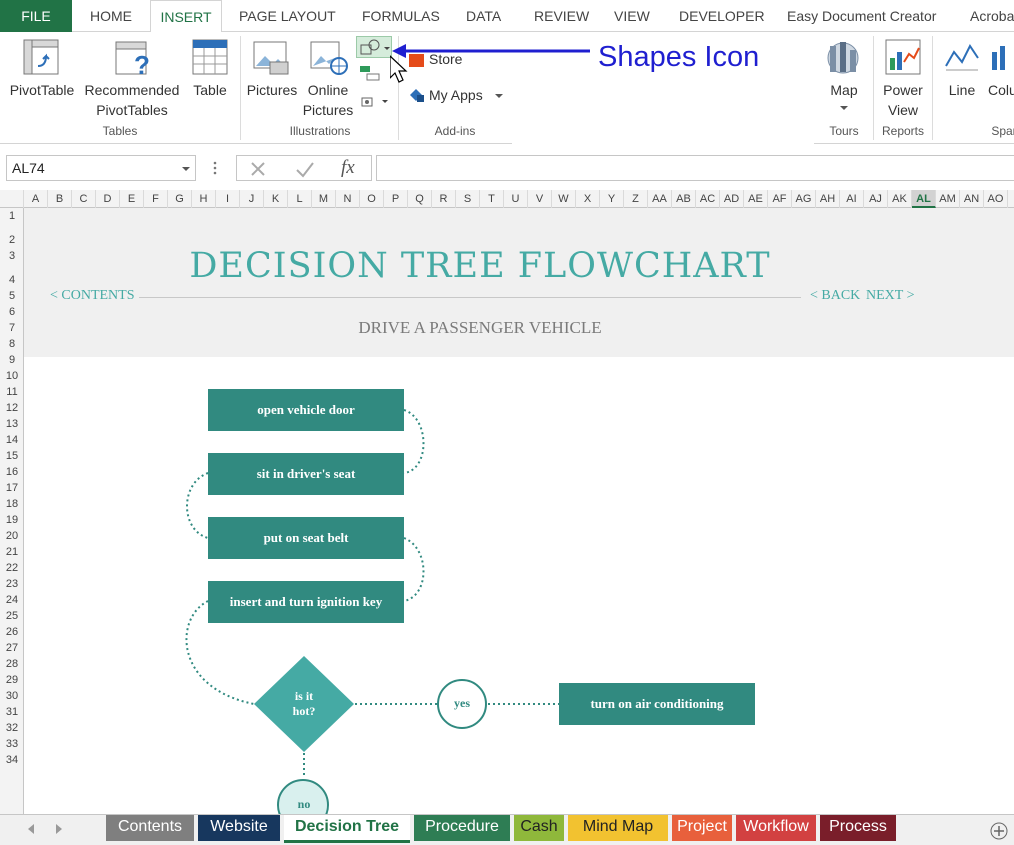 The width and height of the screenshot is (1014, 845). Describe the element at coordinates (150, 828) in the screenshot. I see `sheet-tab: Contents` at that location.